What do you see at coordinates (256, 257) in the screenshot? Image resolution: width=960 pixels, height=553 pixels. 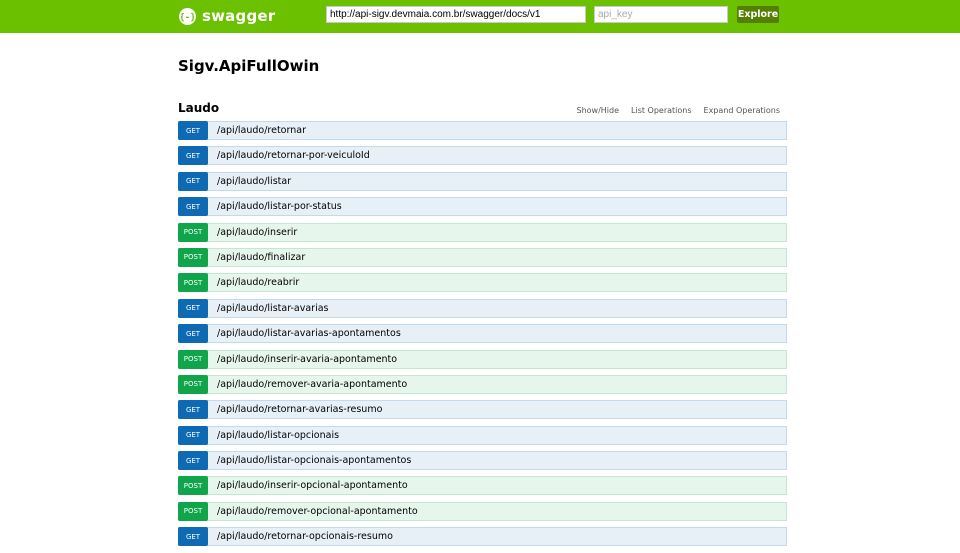 I see `operation-path: /api/laudo/finalizar` at bounding box center [256, 257].